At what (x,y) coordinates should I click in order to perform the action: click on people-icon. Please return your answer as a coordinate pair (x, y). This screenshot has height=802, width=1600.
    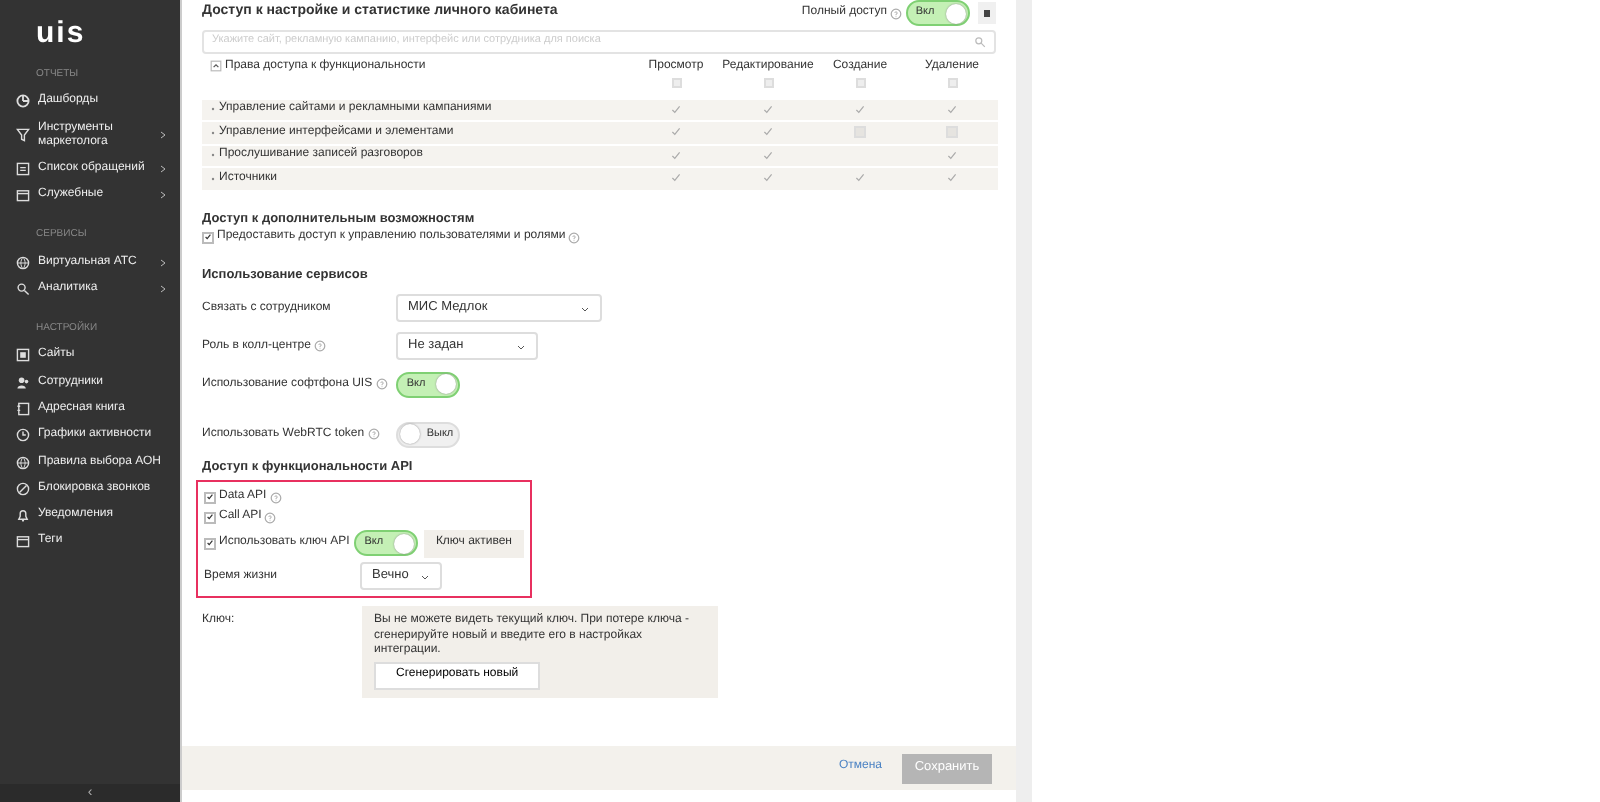
    Looking at the image, I should click on (23, 382).